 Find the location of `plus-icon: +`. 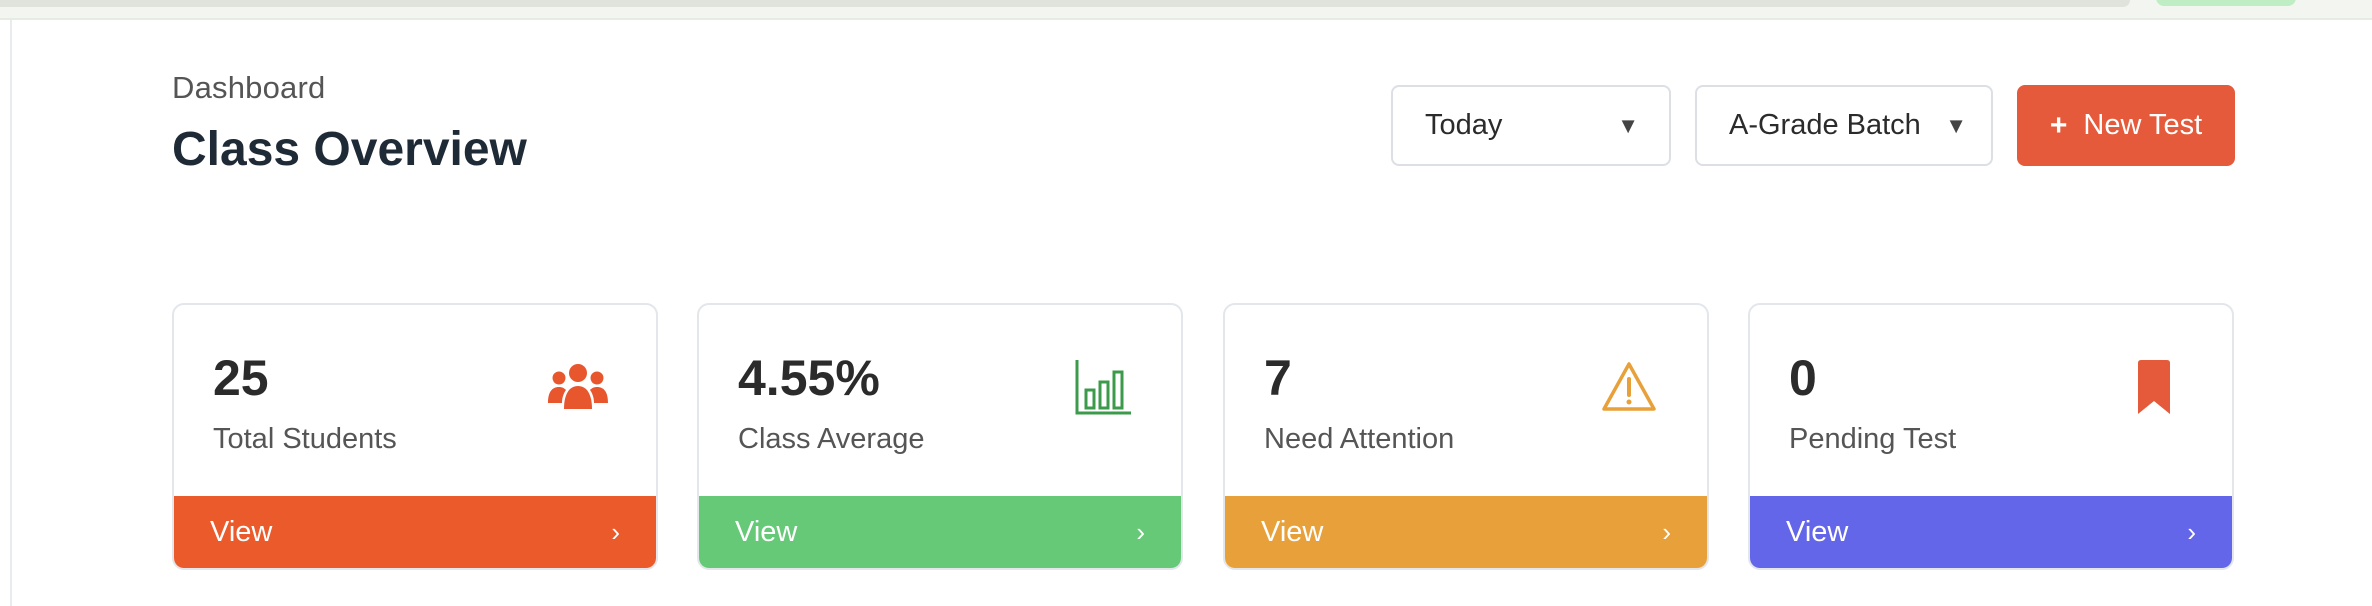

plus-icon: + is located at coordinates (2058, 125).